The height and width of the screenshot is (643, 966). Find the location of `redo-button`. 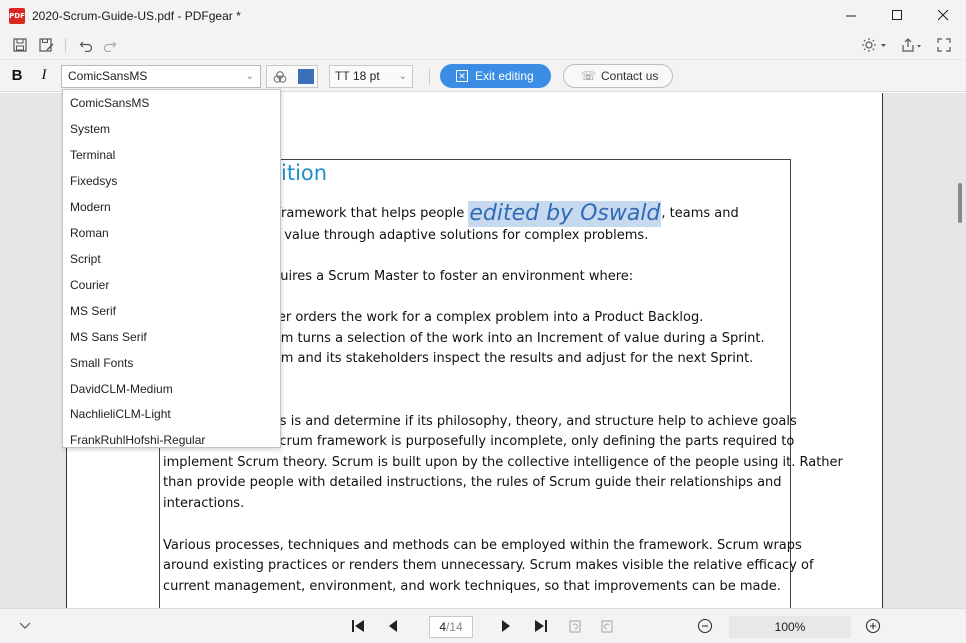

redo-button is located at coordinates (110, 45).